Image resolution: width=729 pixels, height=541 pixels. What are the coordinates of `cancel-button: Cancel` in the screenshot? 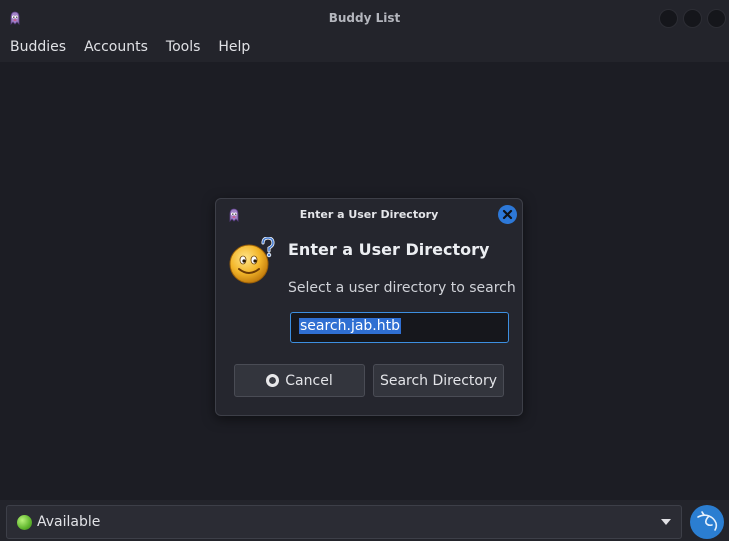 It's located at (299, 380).